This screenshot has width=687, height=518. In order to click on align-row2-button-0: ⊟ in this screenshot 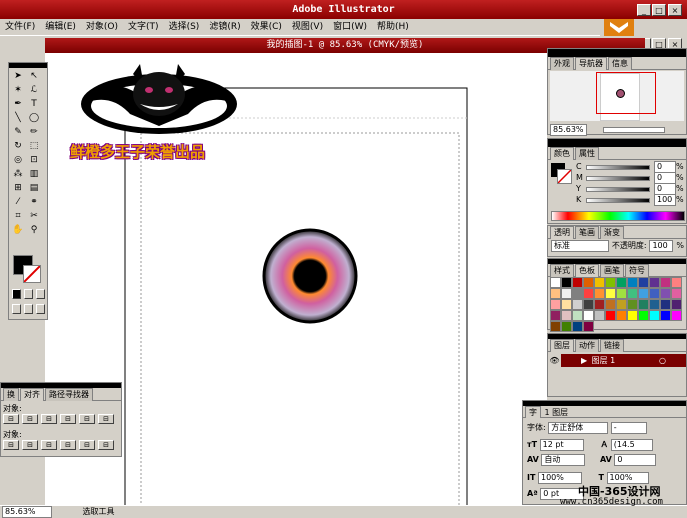, I will do `click(11, 445)`.